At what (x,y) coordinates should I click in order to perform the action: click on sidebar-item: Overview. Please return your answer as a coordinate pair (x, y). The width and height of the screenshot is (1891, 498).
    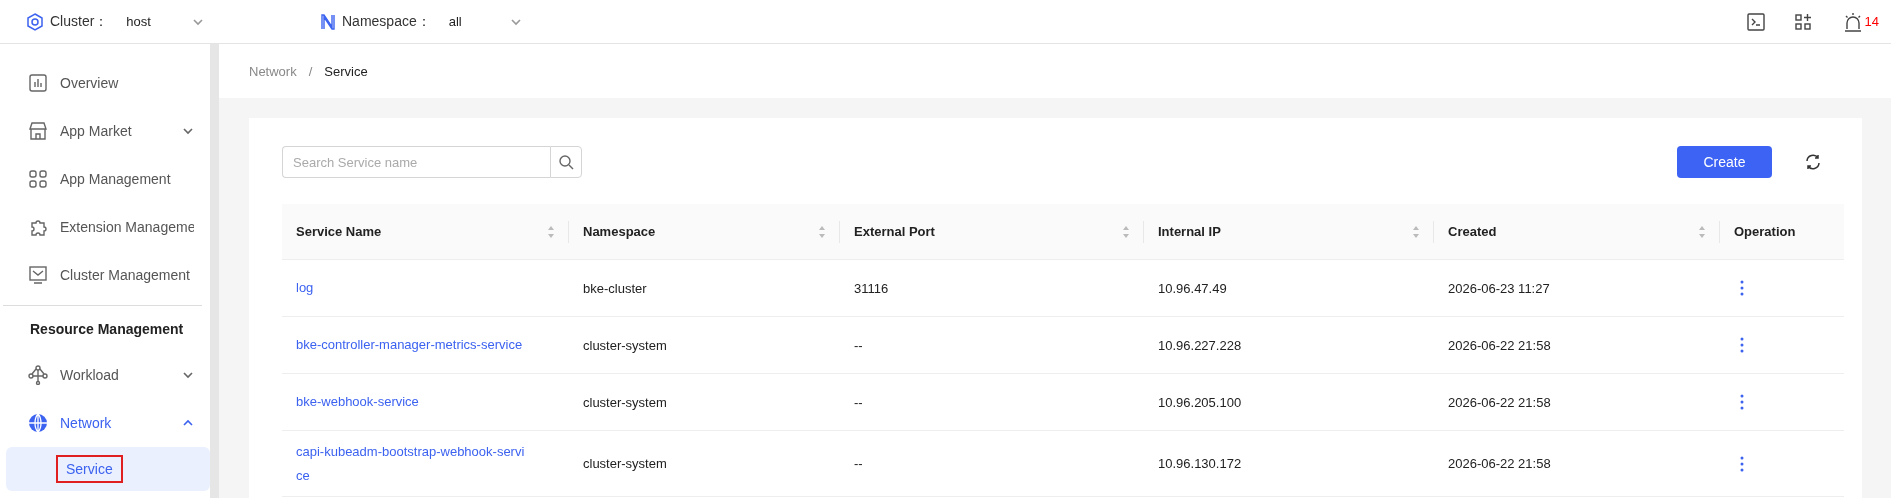
    Looking at the image, I should click on (105, 83).